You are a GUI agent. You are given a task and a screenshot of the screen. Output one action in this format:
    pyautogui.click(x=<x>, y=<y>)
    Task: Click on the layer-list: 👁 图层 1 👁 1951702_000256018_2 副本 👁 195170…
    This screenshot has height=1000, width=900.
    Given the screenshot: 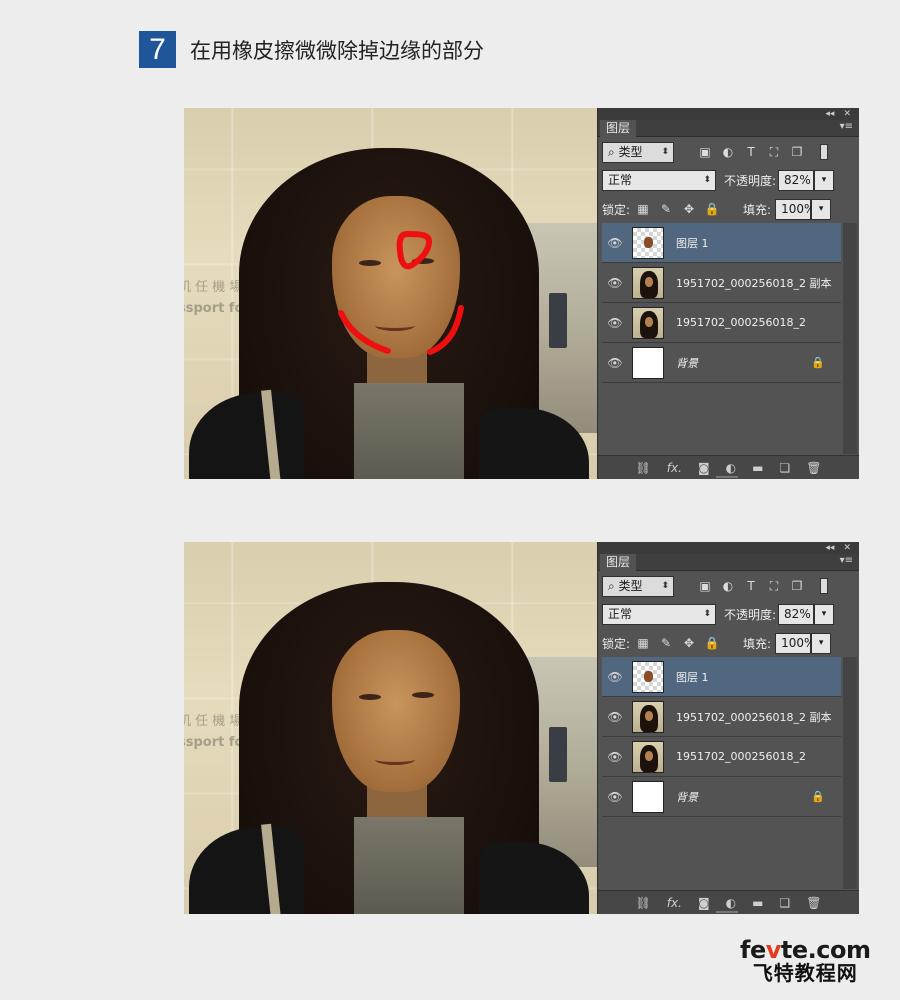 What is the action you would take?
    pyautogui.click(x=721, y=303)
    